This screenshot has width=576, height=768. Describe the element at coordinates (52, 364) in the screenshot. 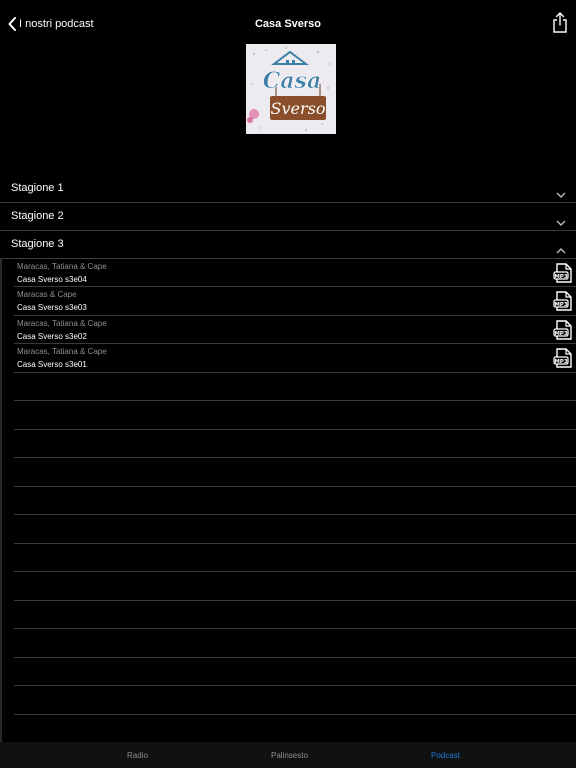

I see `episode-title: Casa Sverso s3e01` at that location.